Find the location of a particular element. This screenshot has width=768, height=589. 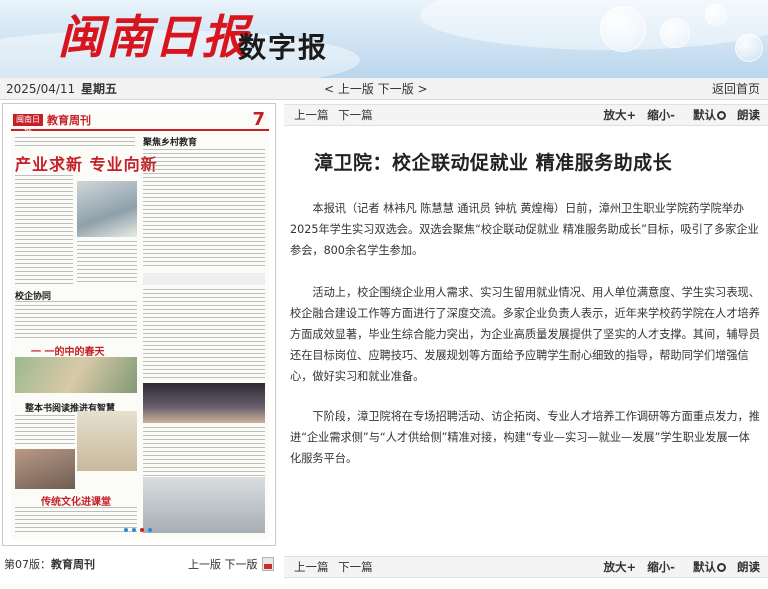

date-bar: 2025/04/11 星期五 < 上一版 下一版 > 返回首页 is located at coordinates (384, 89).